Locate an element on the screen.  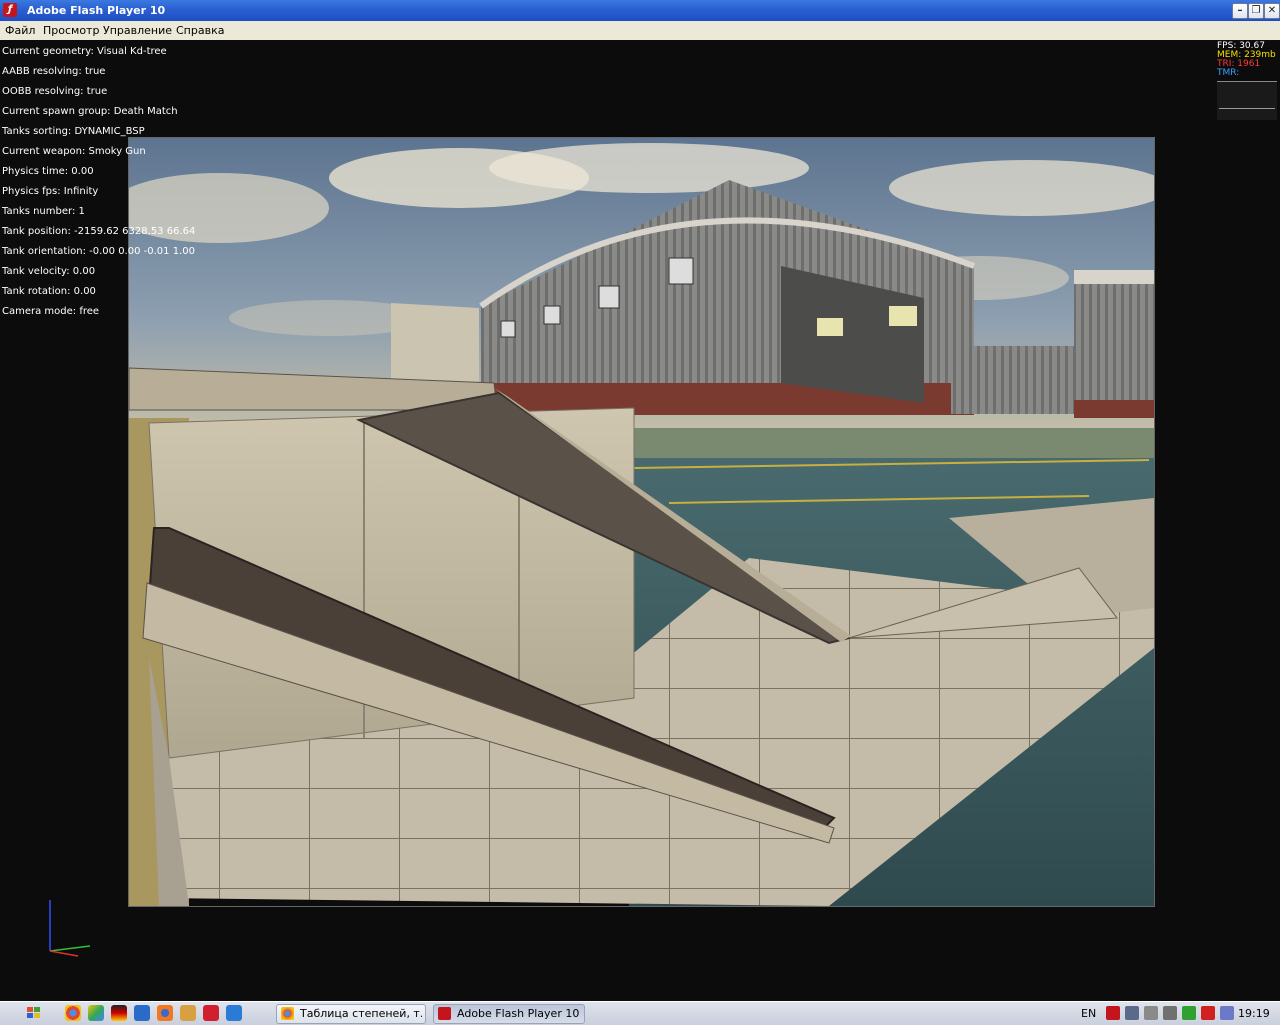
stat-tmr: TMR: is located at coordinates (1228, 73).